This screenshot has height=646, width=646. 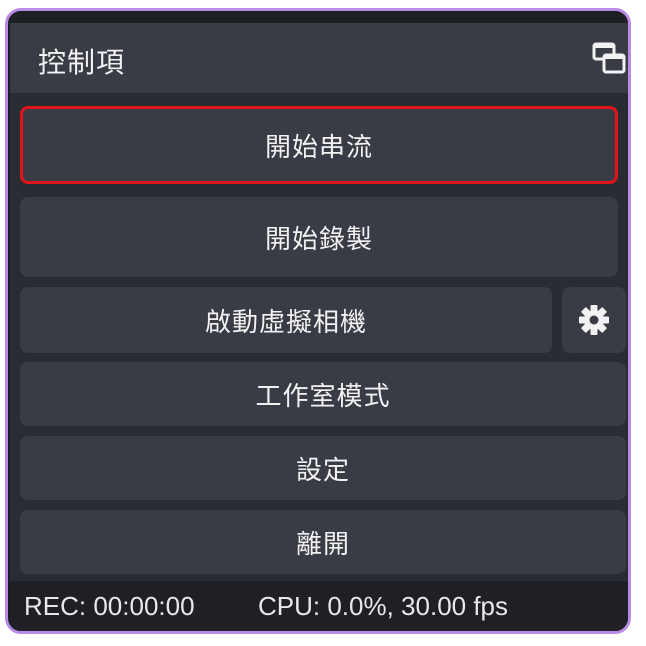 I want to click on virtual-camera-settings-button, so click(x=594, y=320).